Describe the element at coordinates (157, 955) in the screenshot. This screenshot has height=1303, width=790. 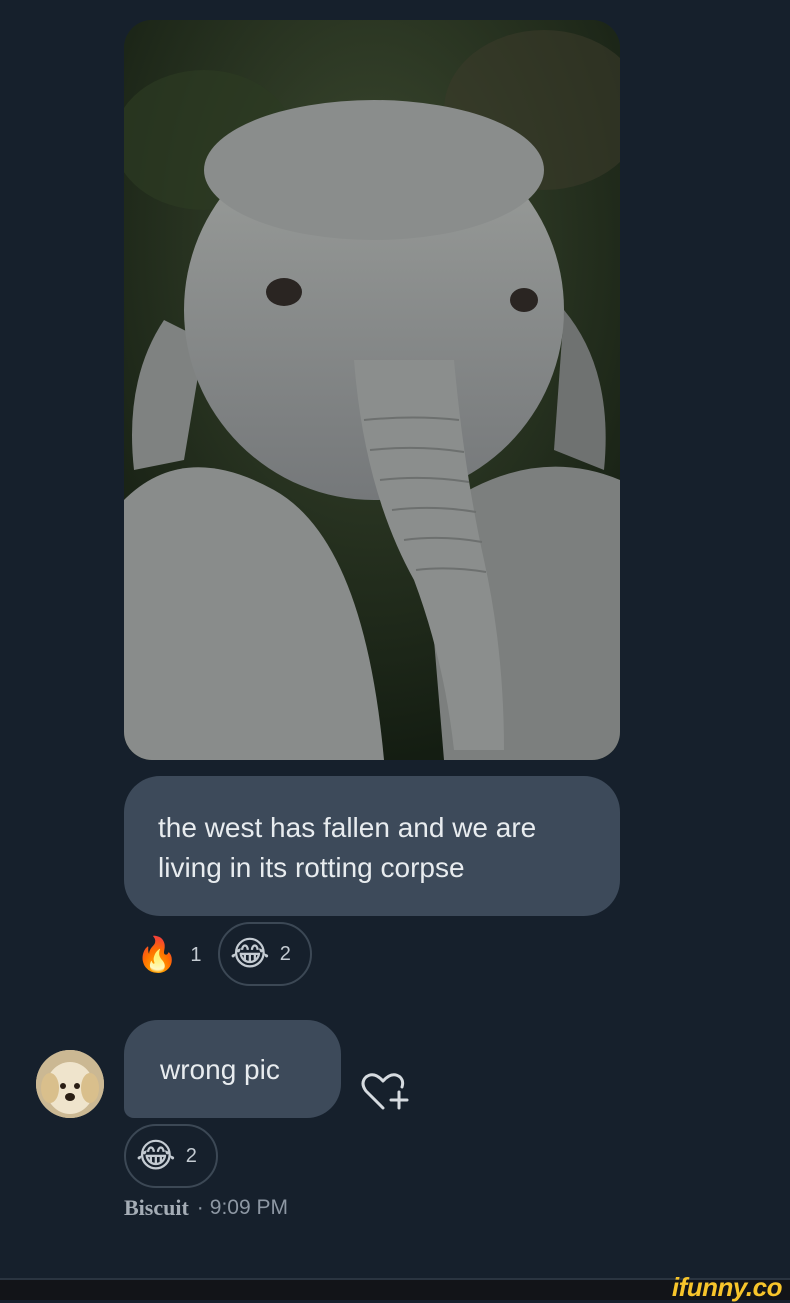
I see `fire-emoji-icon: 🔥` at that location.